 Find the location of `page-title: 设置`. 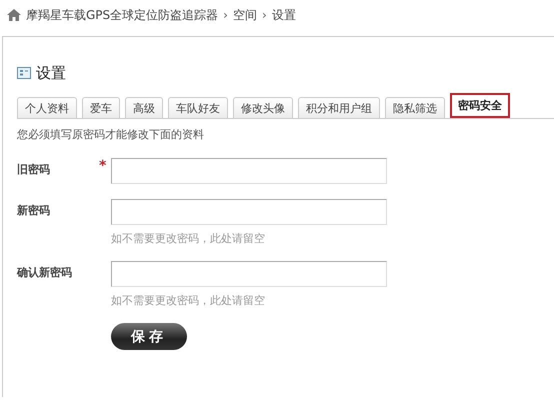

page-title: 设置 is located at coordinates (51, 73).